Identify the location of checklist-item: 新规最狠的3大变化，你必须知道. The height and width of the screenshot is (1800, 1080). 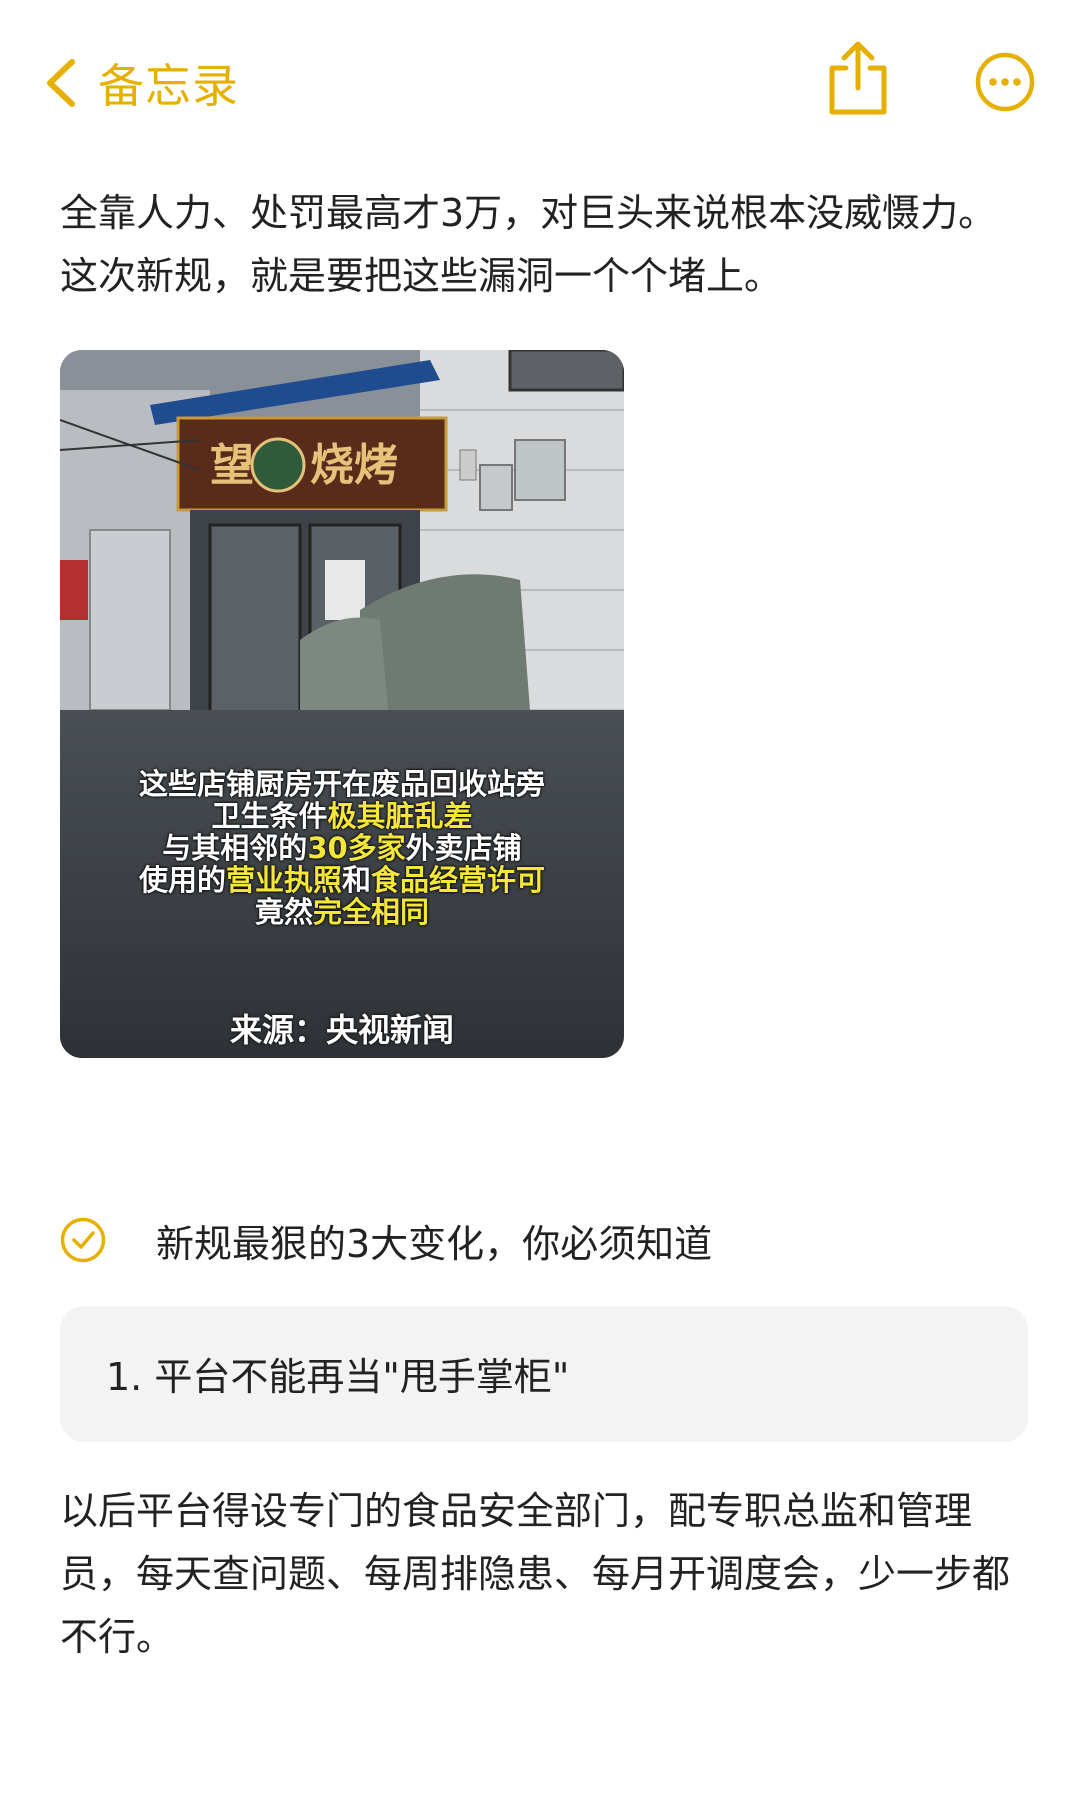
(540, 1240).